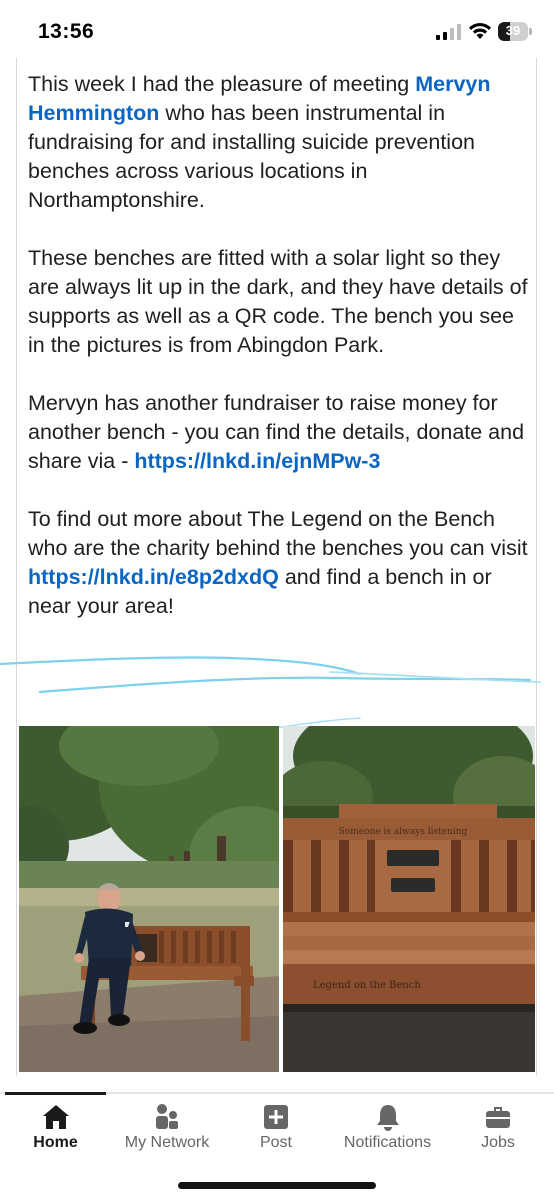 Image resolution: width=554 pixels, height=1200 pixels. I want to click on nav-label-notifications: Notifications, so click(387, 1142).